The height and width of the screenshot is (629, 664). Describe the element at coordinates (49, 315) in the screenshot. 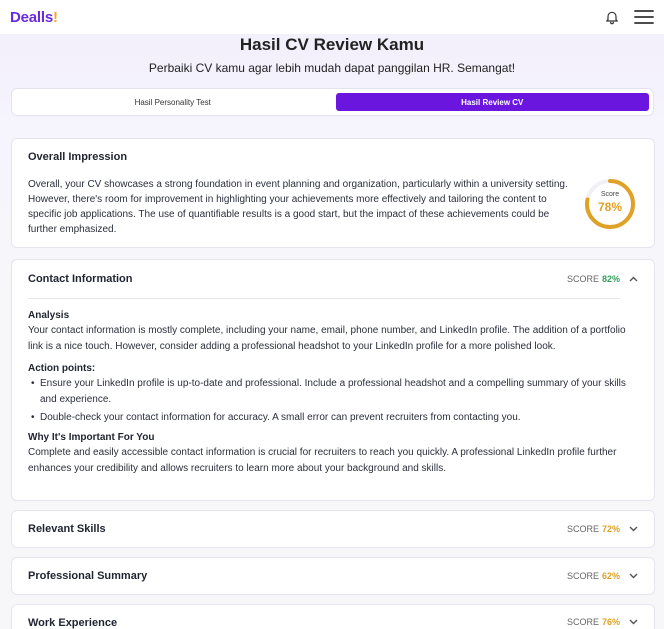

I see `analysis-title: Analysis` at that location.